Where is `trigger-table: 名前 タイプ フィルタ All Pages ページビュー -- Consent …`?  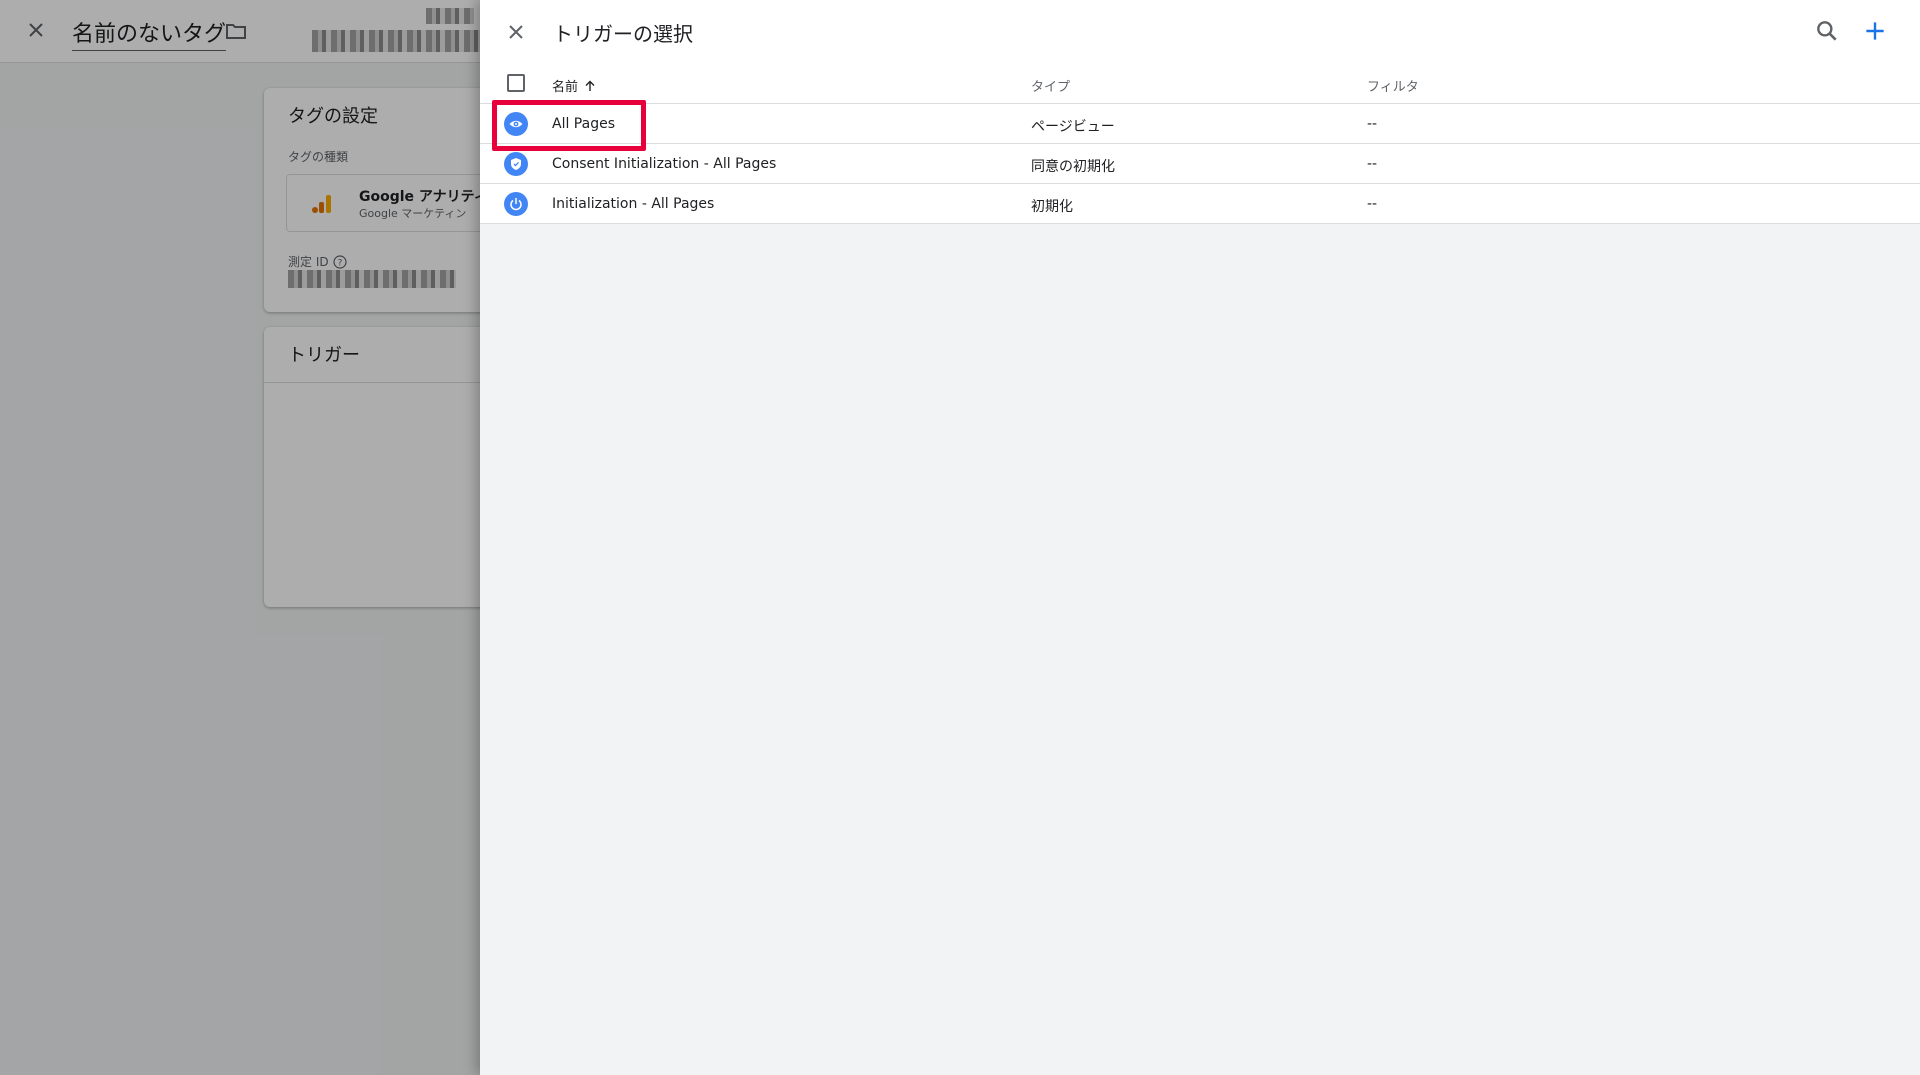
trigger-table: 名前 タイプ フィルタ All Pages ページビュー -- Consent … is located at coordinates (1200, 144).